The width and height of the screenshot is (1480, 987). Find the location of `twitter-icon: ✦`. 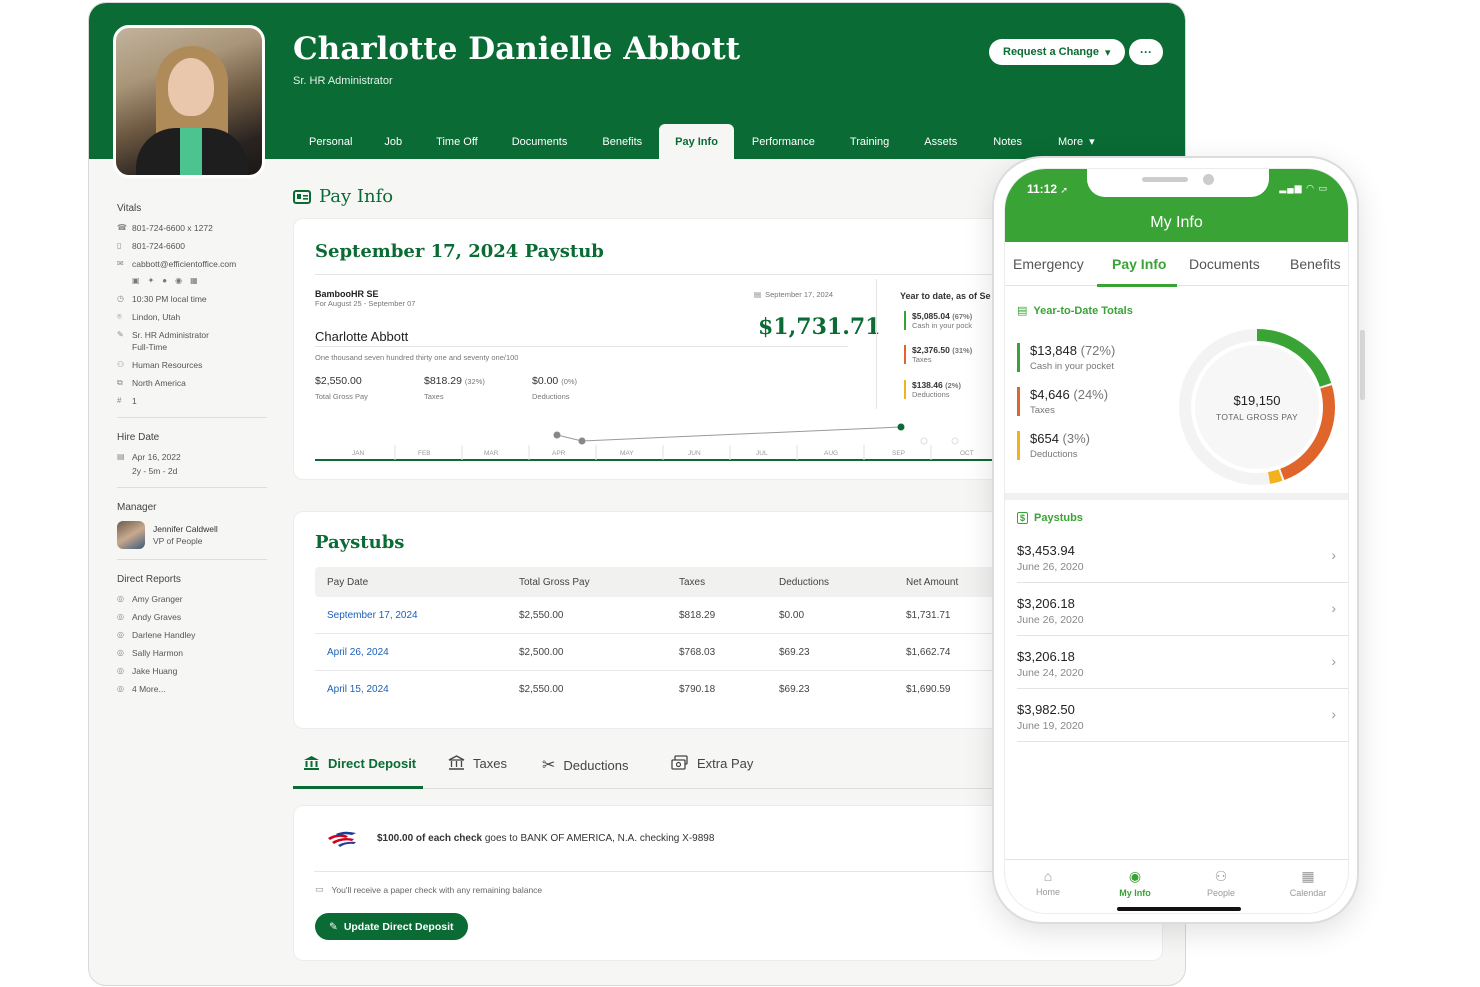

twitter-icon: ✦ is located at coordinates (151, 280).